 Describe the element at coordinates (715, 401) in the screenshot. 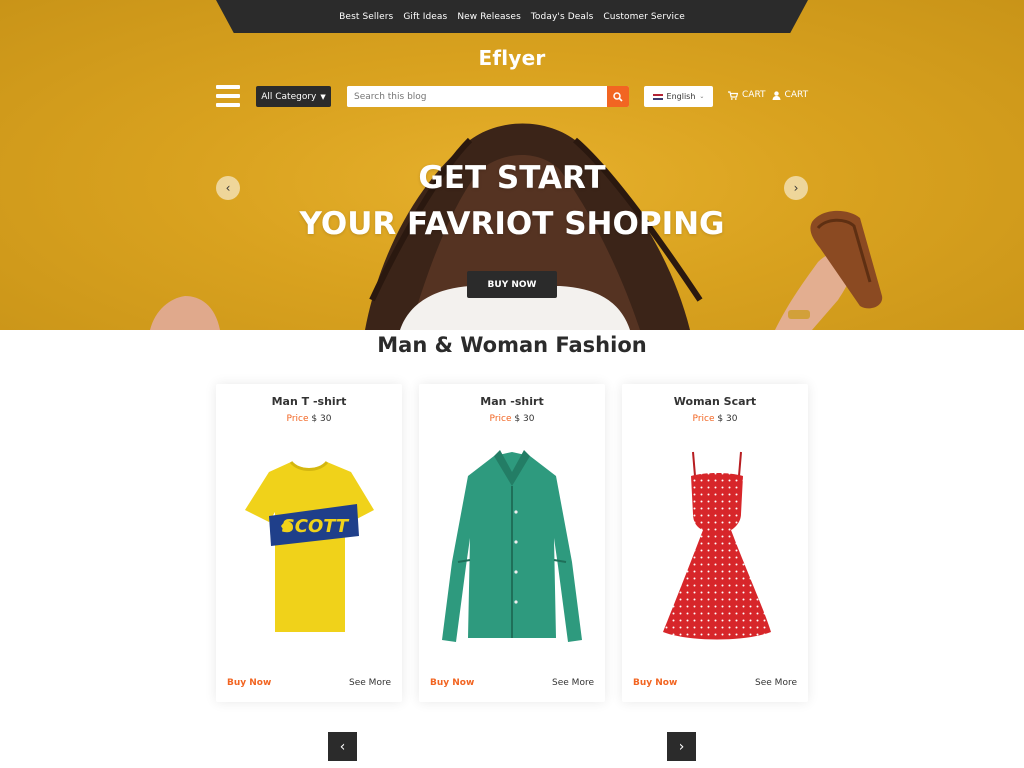

I see `product-name: Woman Scart` at that location.